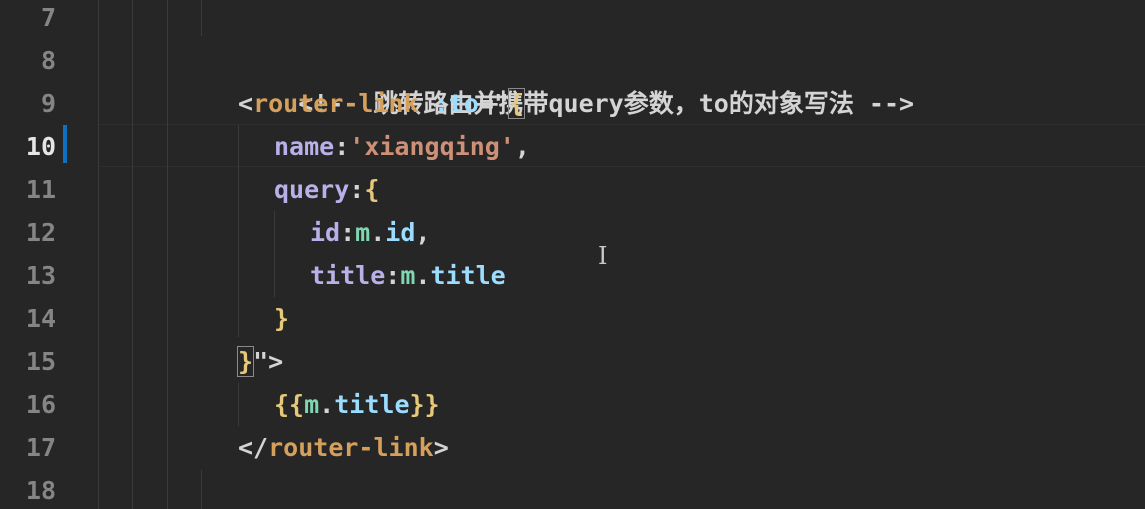 The width and height of the screenshot is (1145, 509). I want to click on code-line-11: query:{, so click(326, 189).